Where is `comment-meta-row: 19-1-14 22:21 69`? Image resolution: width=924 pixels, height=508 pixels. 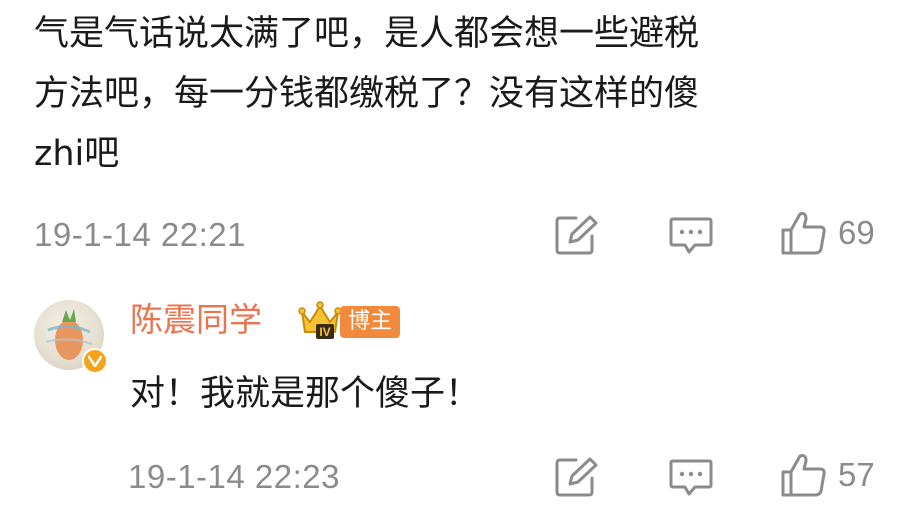
comment-meta-row: 19-1-14 22:21 69 is located at coordinates (464, 235).